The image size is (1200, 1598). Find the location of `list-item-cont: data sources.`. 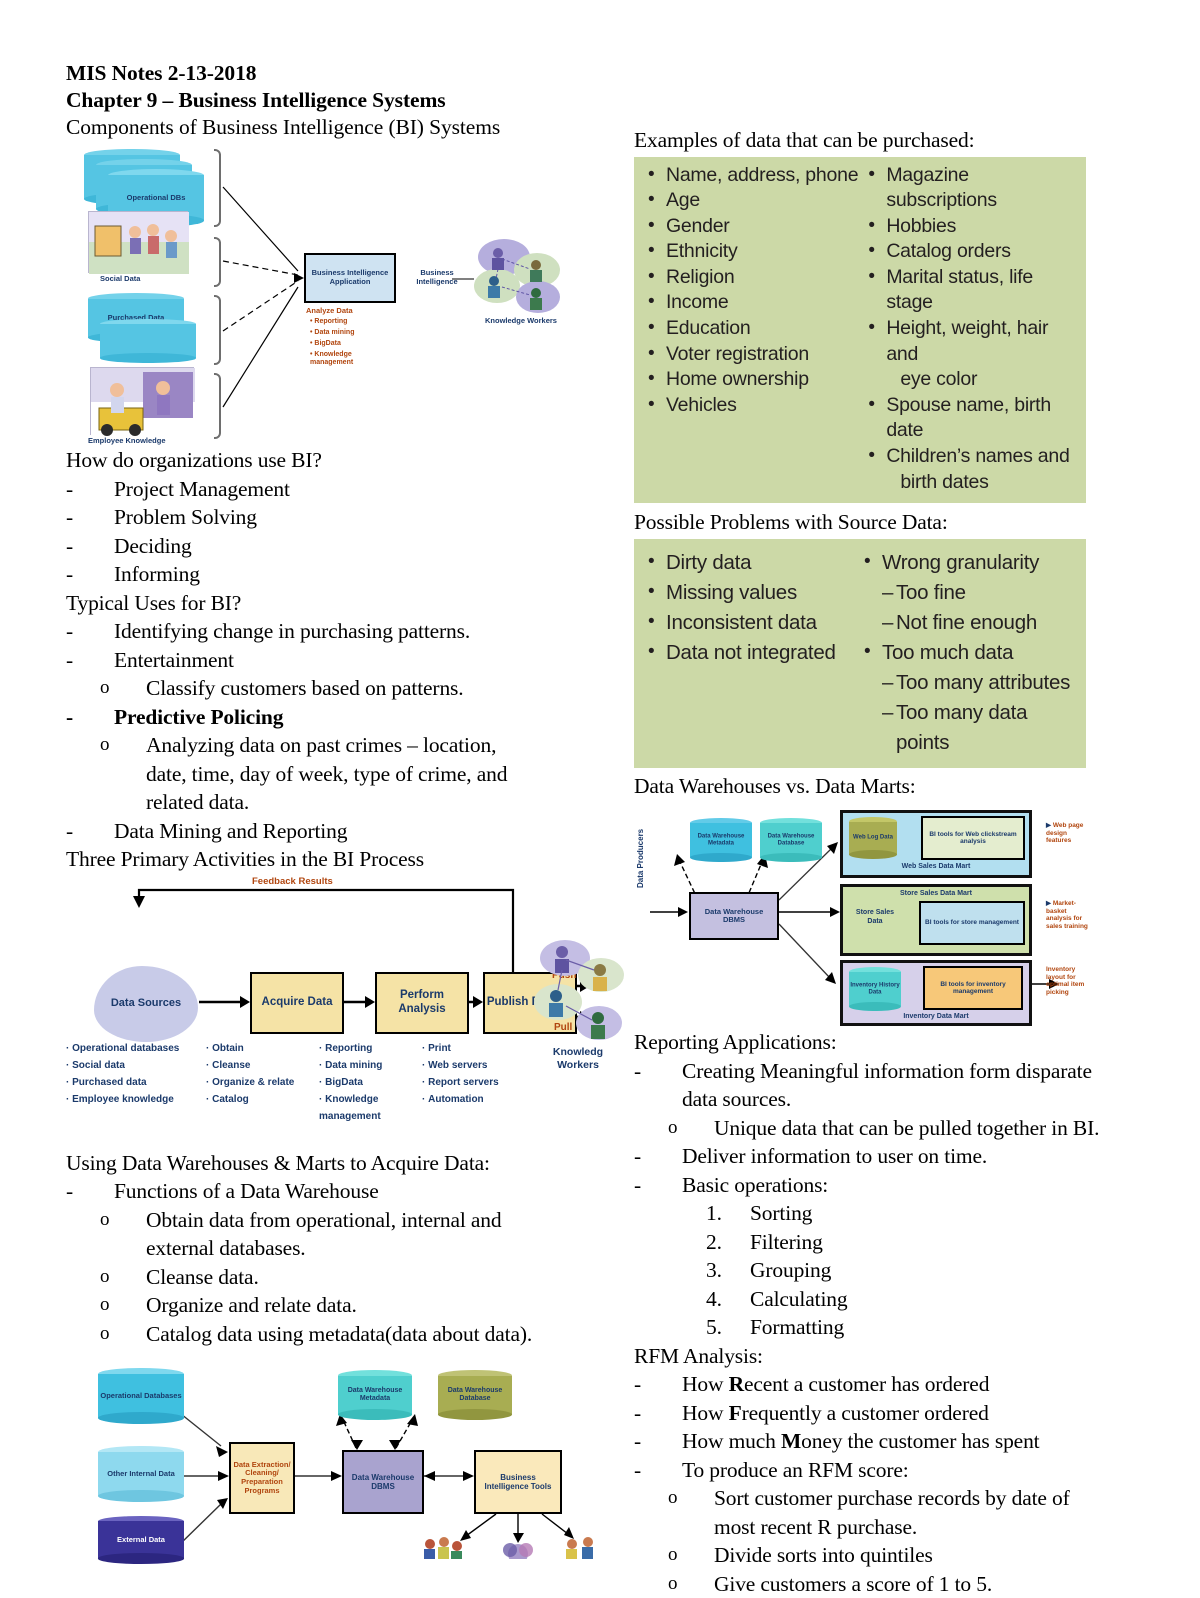

list-item-cont: data sources. is located at coordinates (737, 1099).